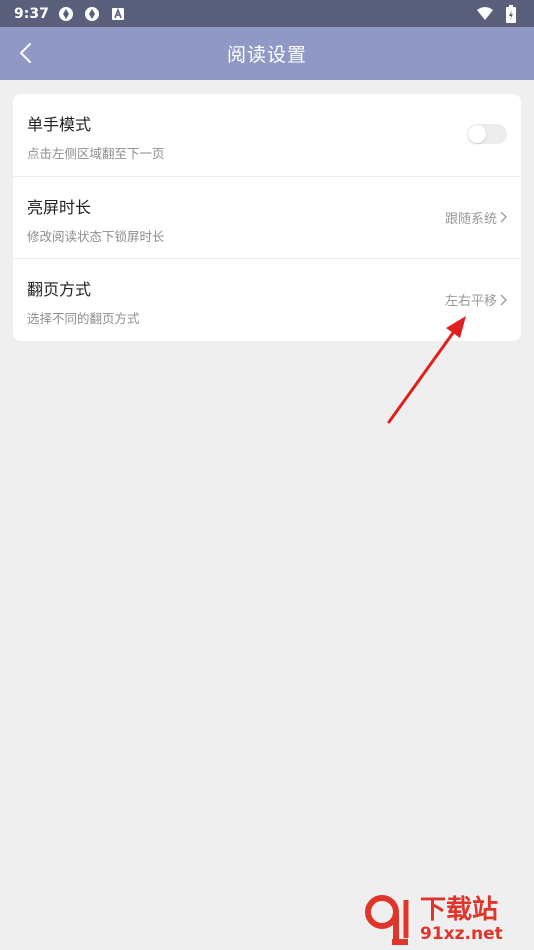  I want to click on status-left: 9:37, so click(70, 14).